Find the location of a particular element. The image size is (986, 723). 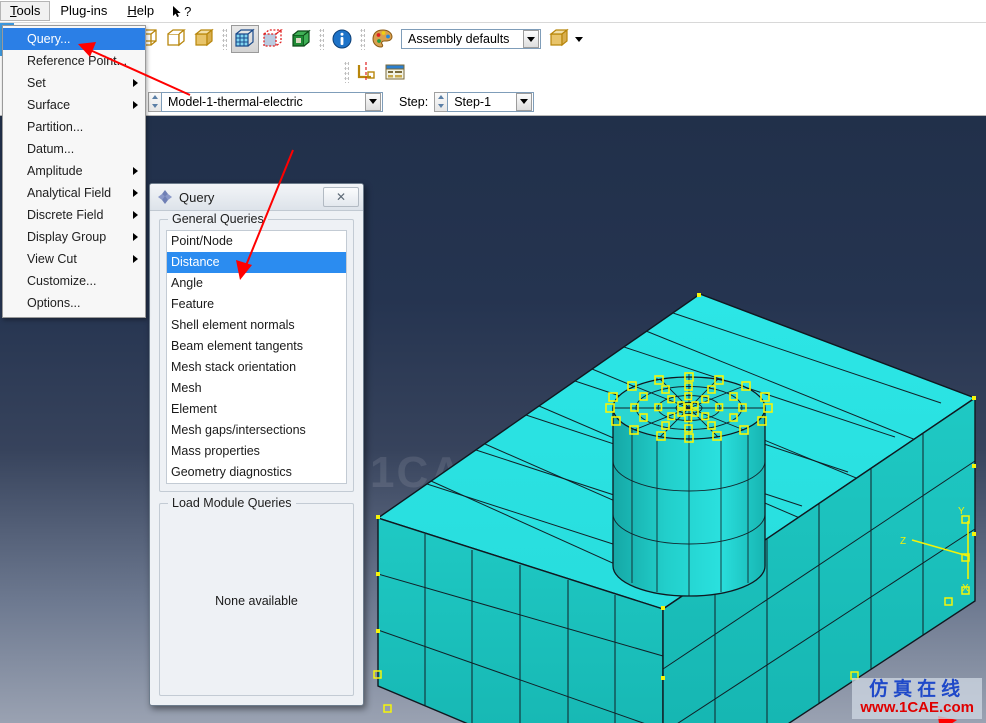

query-dialog-titlebar: Query ✕ is located at coordinates (256, 197).